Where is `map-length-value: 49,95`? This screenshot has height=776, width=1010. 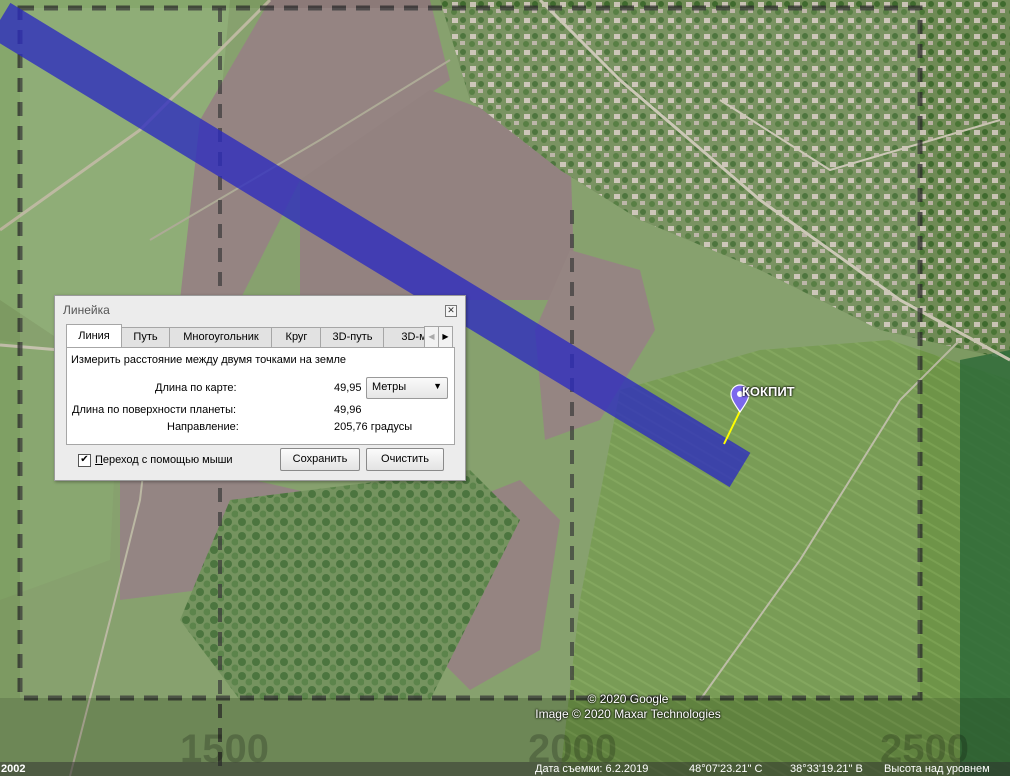 map-length-value: 49,95 is located at coordinates (348, 388).